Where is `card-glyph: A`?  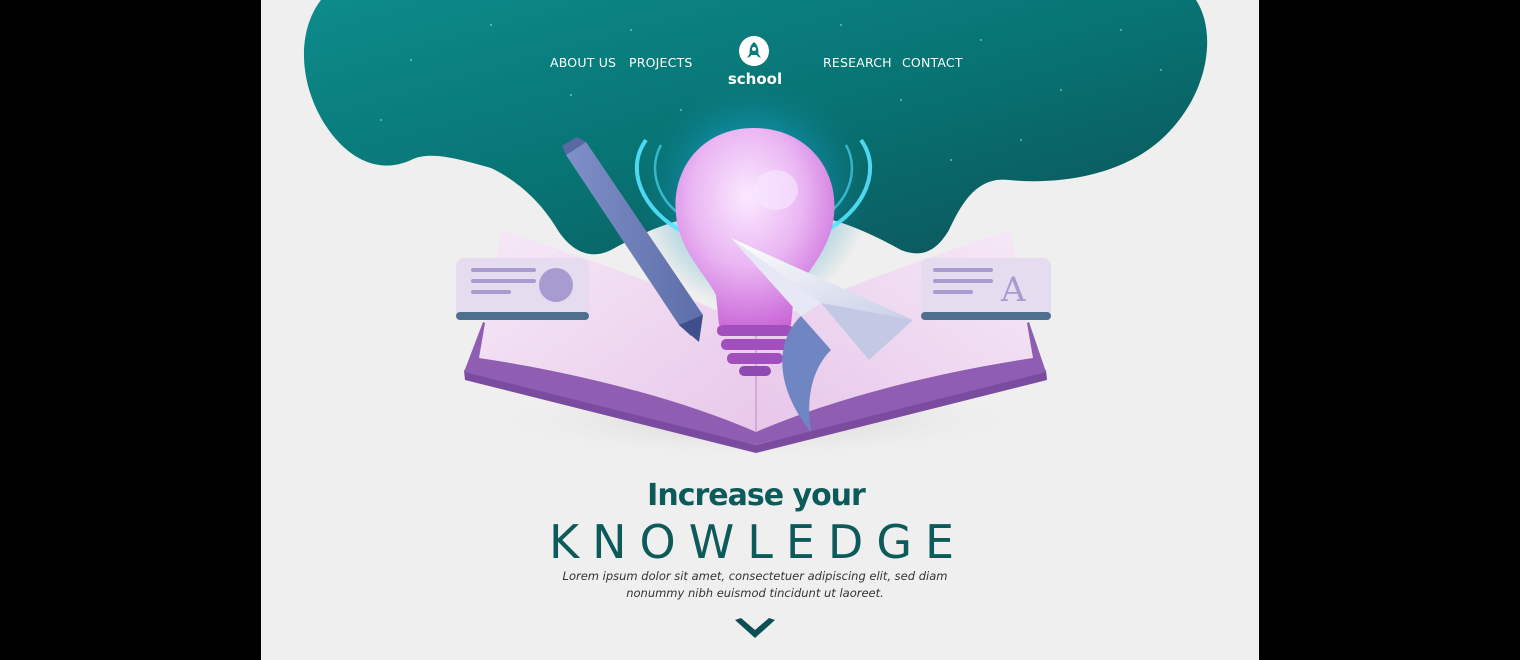 card-glyph: A is located at coordinates (1013, 290).